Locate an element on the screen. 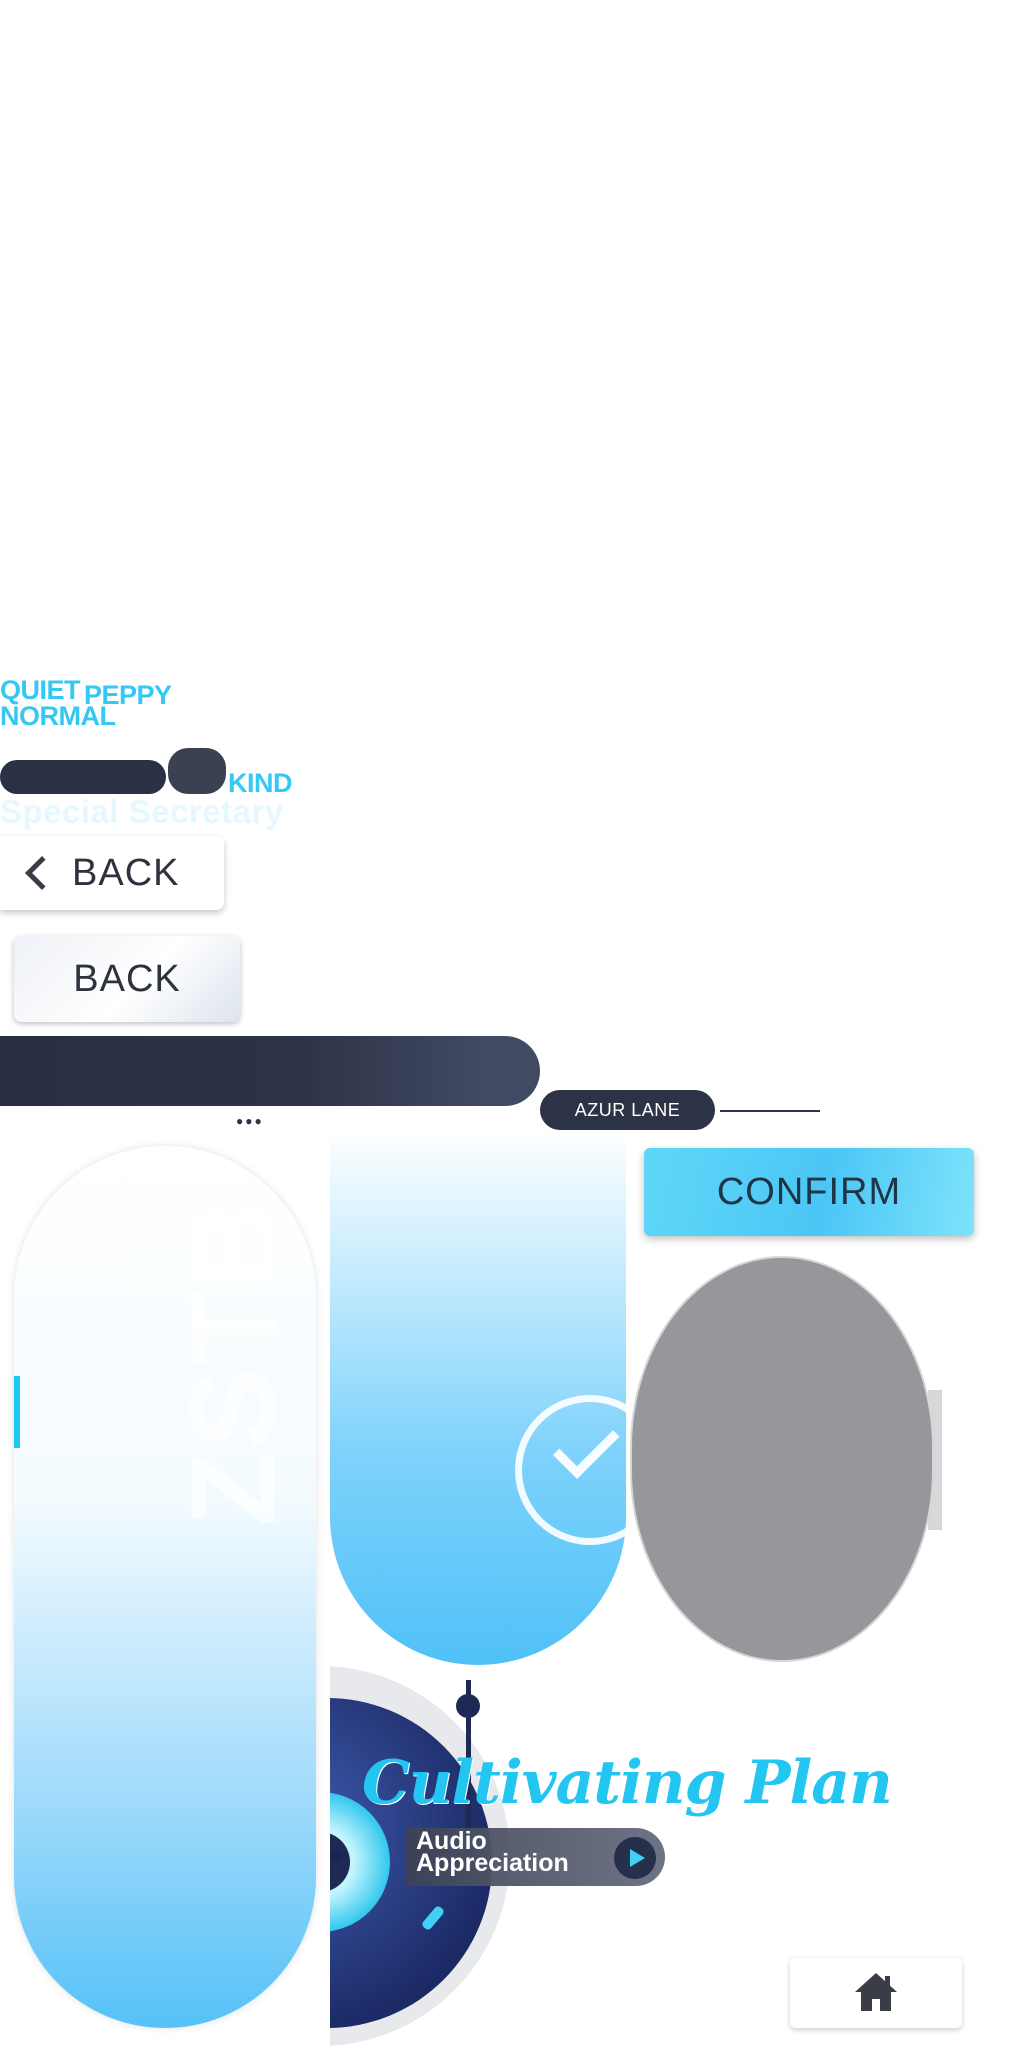  selection-capsule-left: ZSTB is located at coordinates (165, 1587).